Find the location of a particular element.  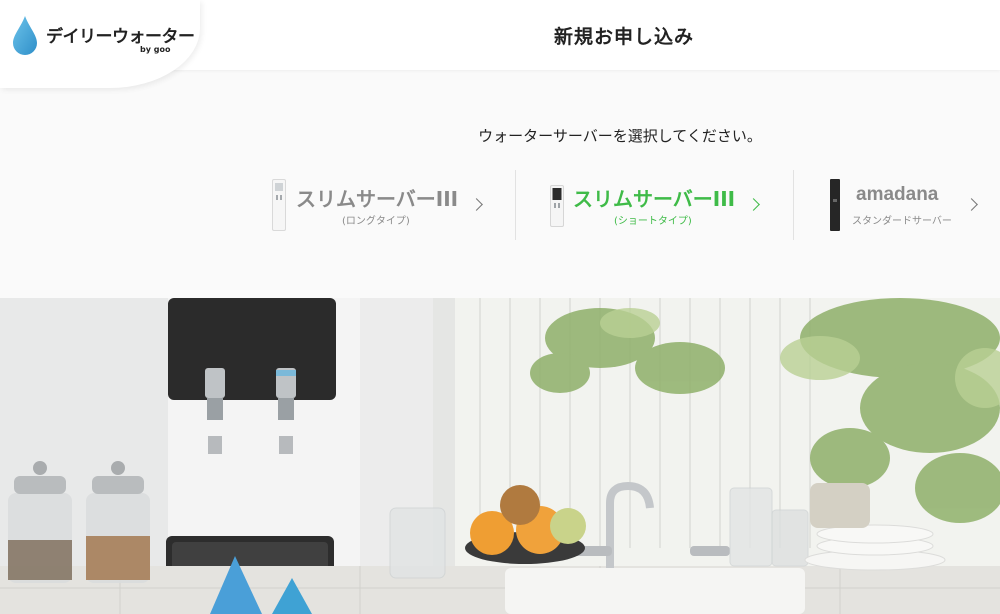

server-short-image is located at coordinates (557, 206).